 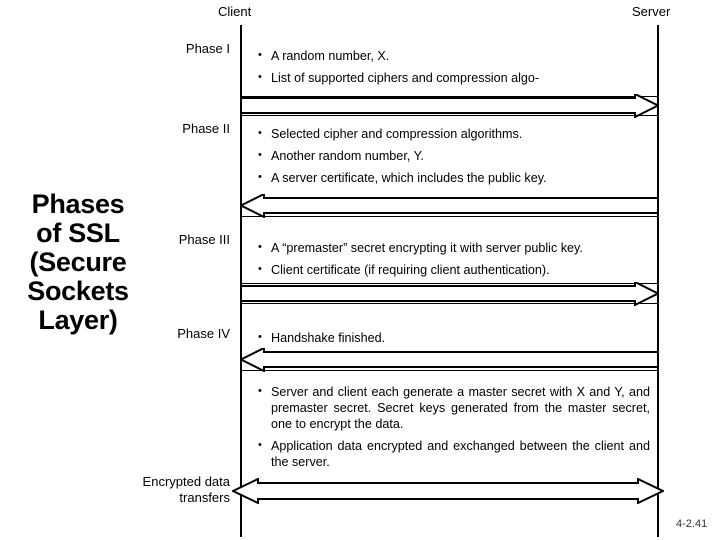 What do you see at coordinates (207, 48) in the screenshot?
I see `phase-label-phase-1: Phase I` at bounding box center [207, 48].